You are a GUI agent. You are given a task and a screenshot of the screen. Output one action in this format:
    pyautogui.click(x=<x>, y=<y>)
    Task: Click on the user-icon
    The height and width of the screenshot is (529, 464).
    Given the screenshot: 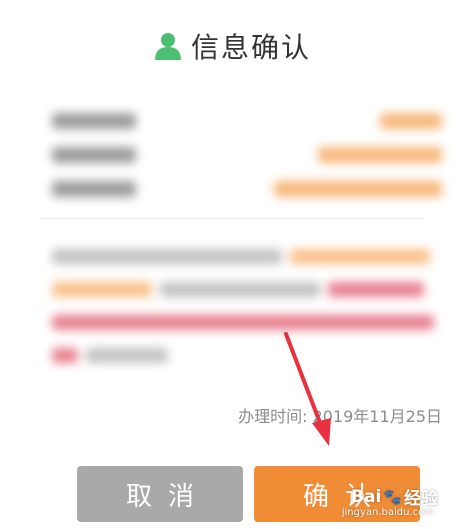 What is the action you would take?
    pyautogui.click(x=167, y=46)
    